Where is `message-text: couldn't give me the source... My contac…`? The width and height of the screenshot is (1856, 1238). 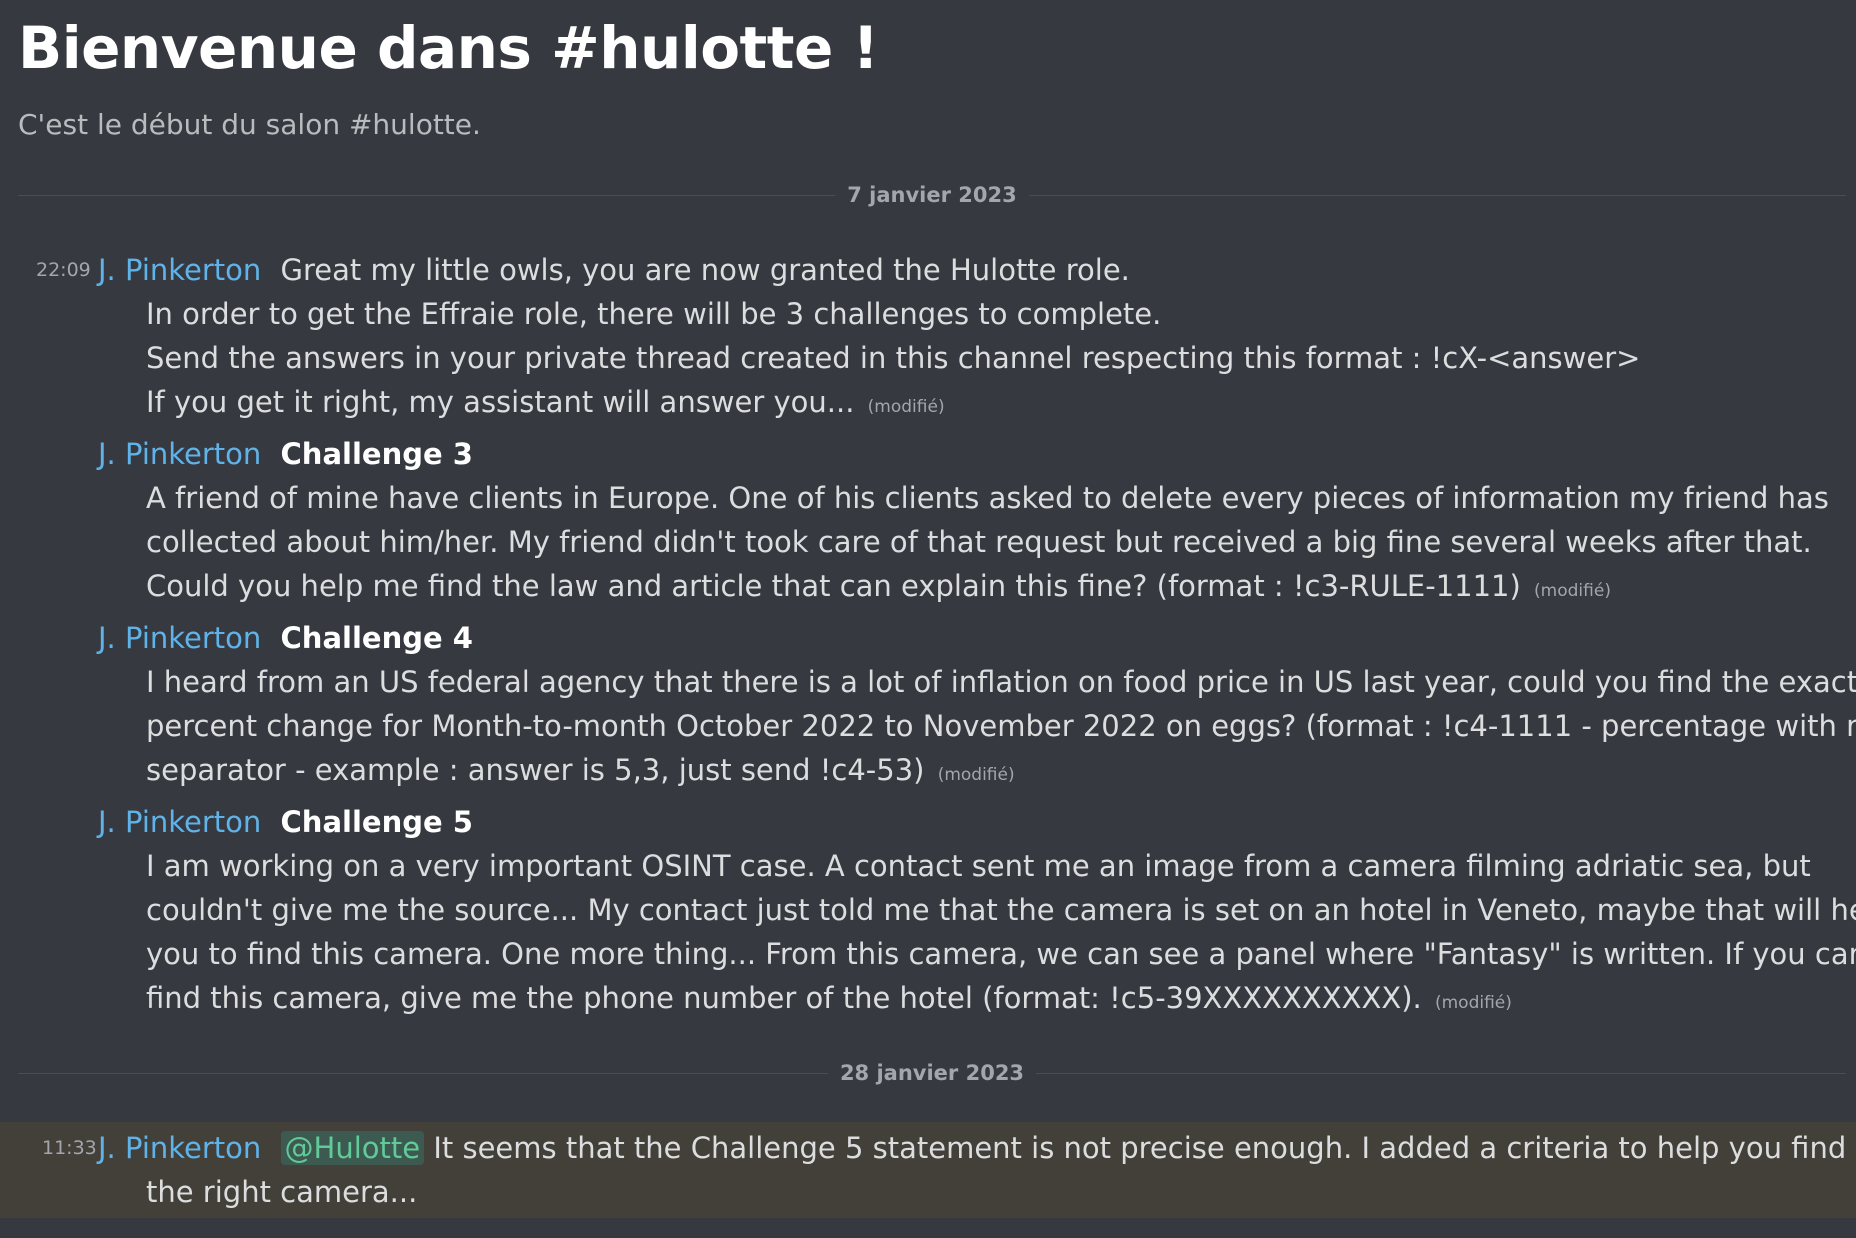
message-text: couldn't give me the source... My contac… is located at coordinates (1001, 910).